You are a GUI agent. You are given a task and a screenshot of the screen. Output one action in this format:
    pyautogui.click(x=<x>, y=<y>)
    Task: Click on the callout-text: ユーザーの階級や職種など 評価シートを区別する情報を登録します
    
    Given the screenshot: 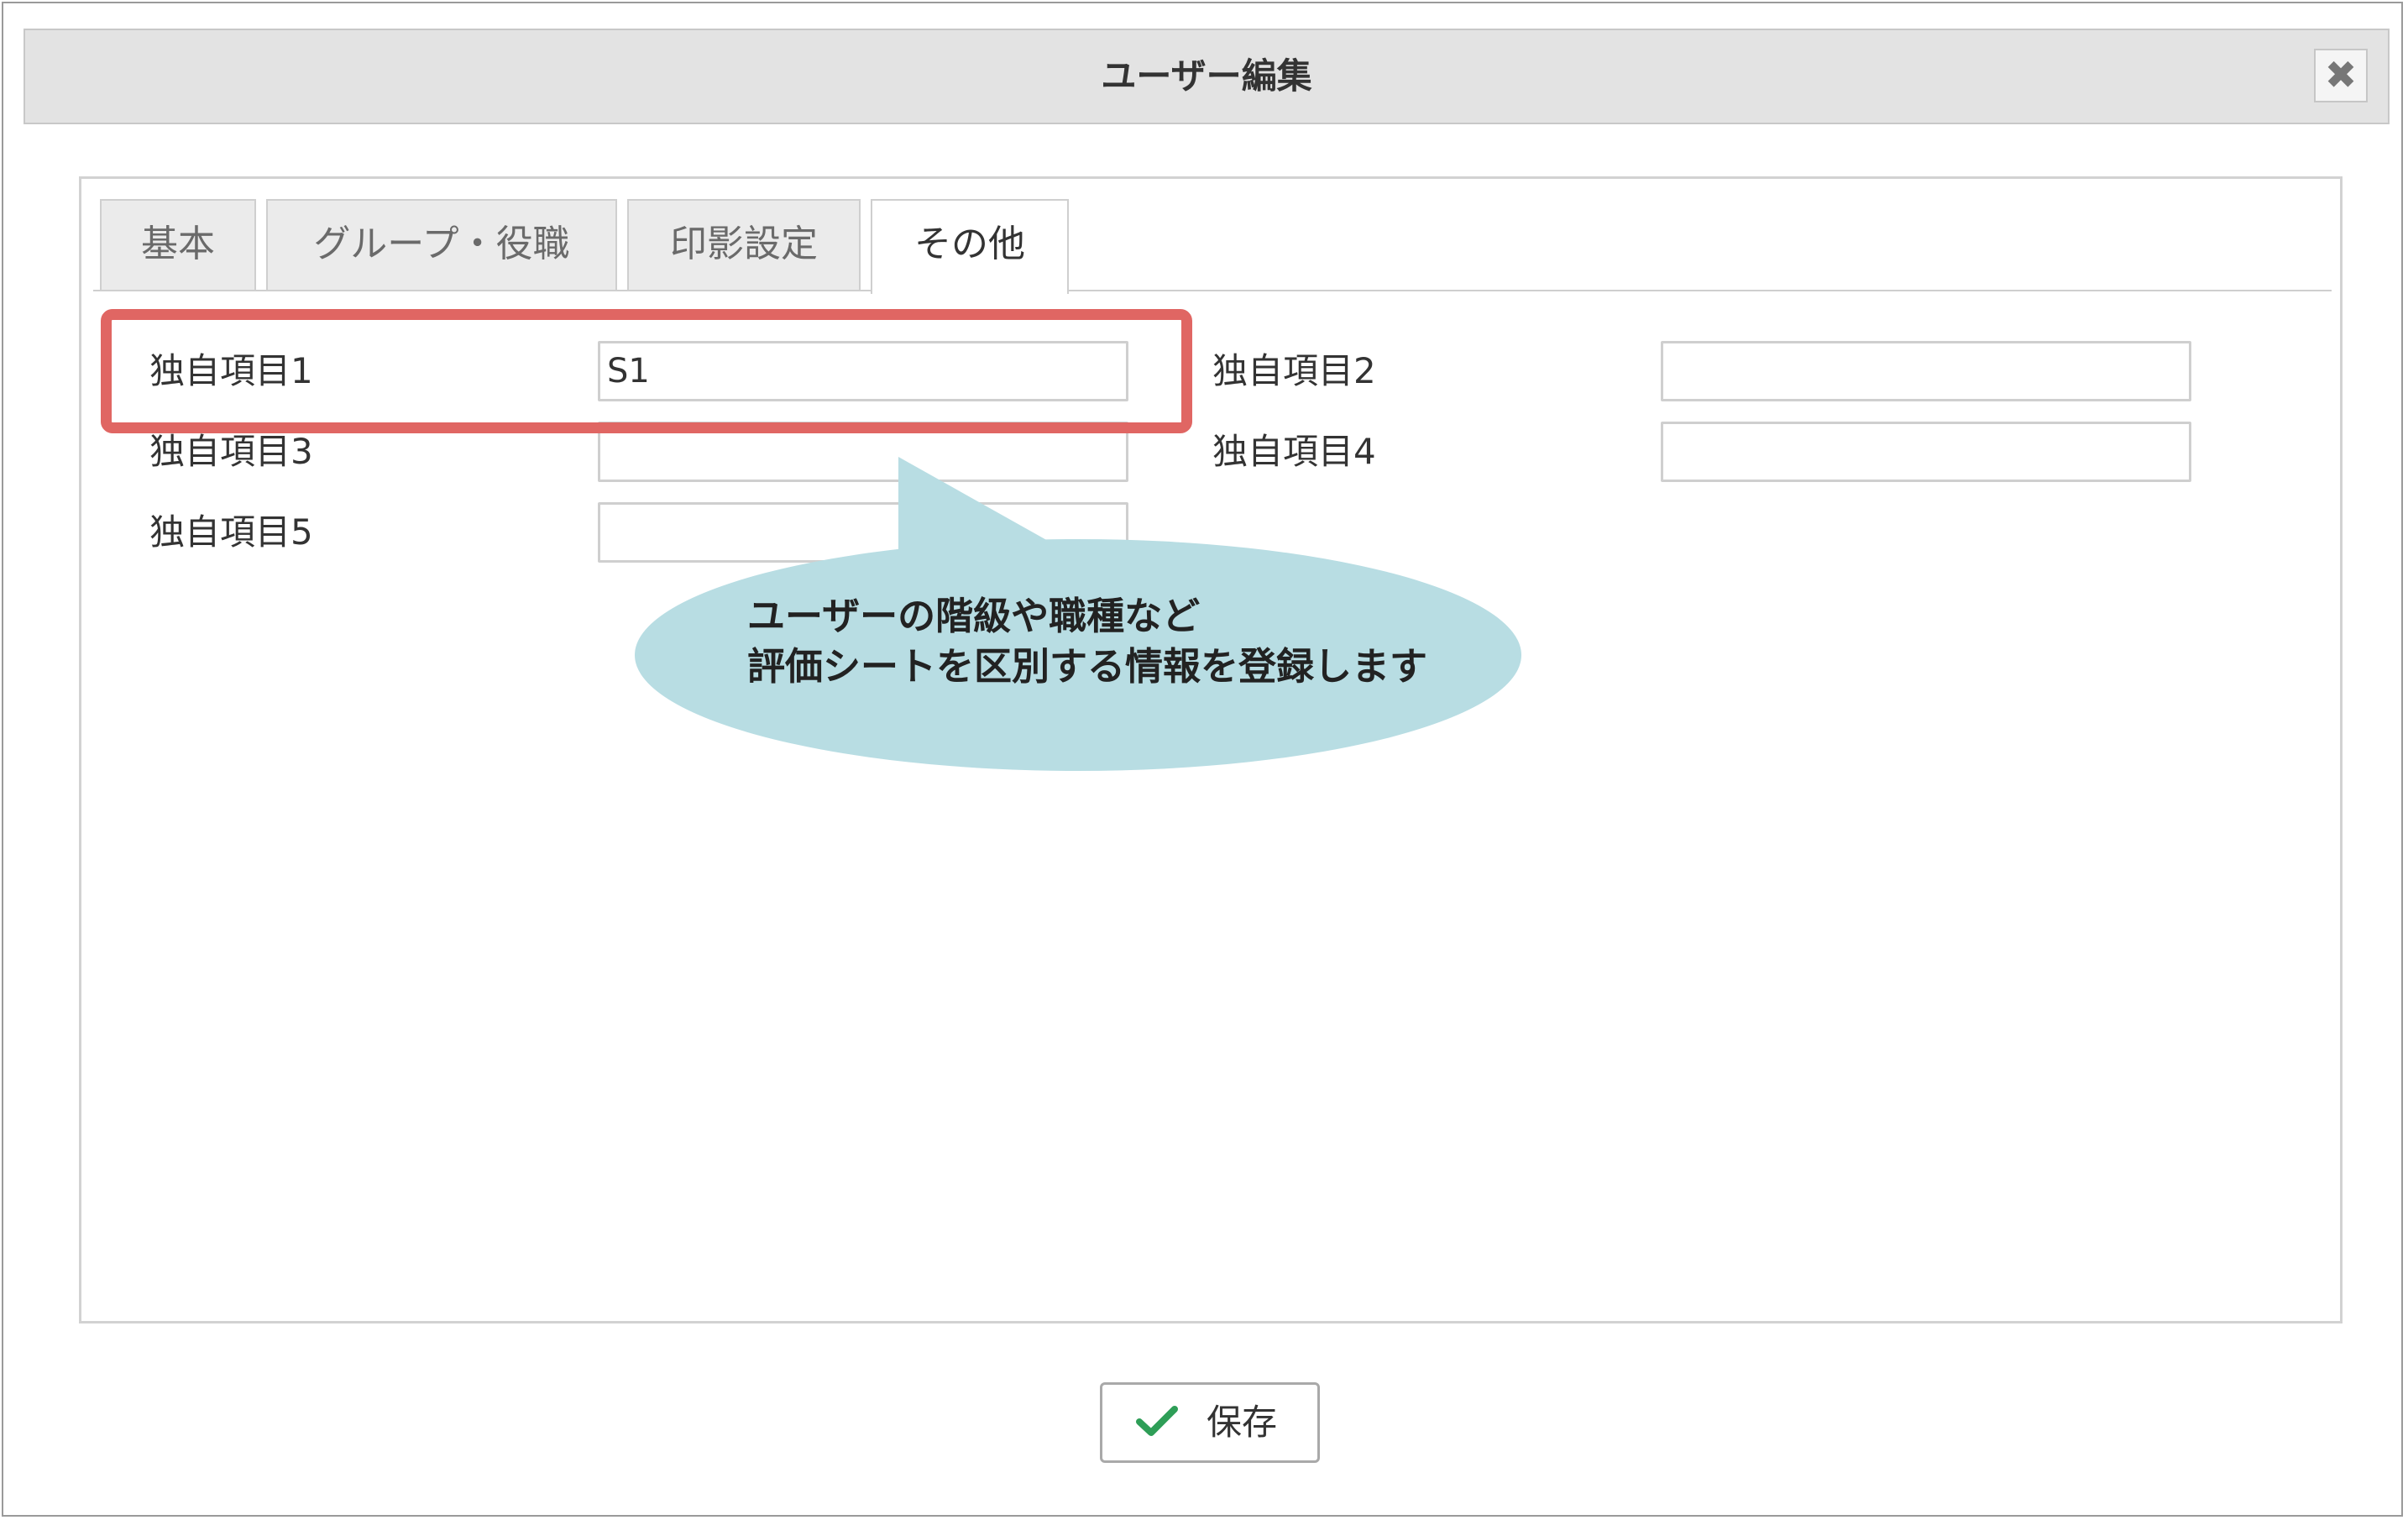 What is the action you would take?
    pyautogui.click(x=1125, y=642)
    